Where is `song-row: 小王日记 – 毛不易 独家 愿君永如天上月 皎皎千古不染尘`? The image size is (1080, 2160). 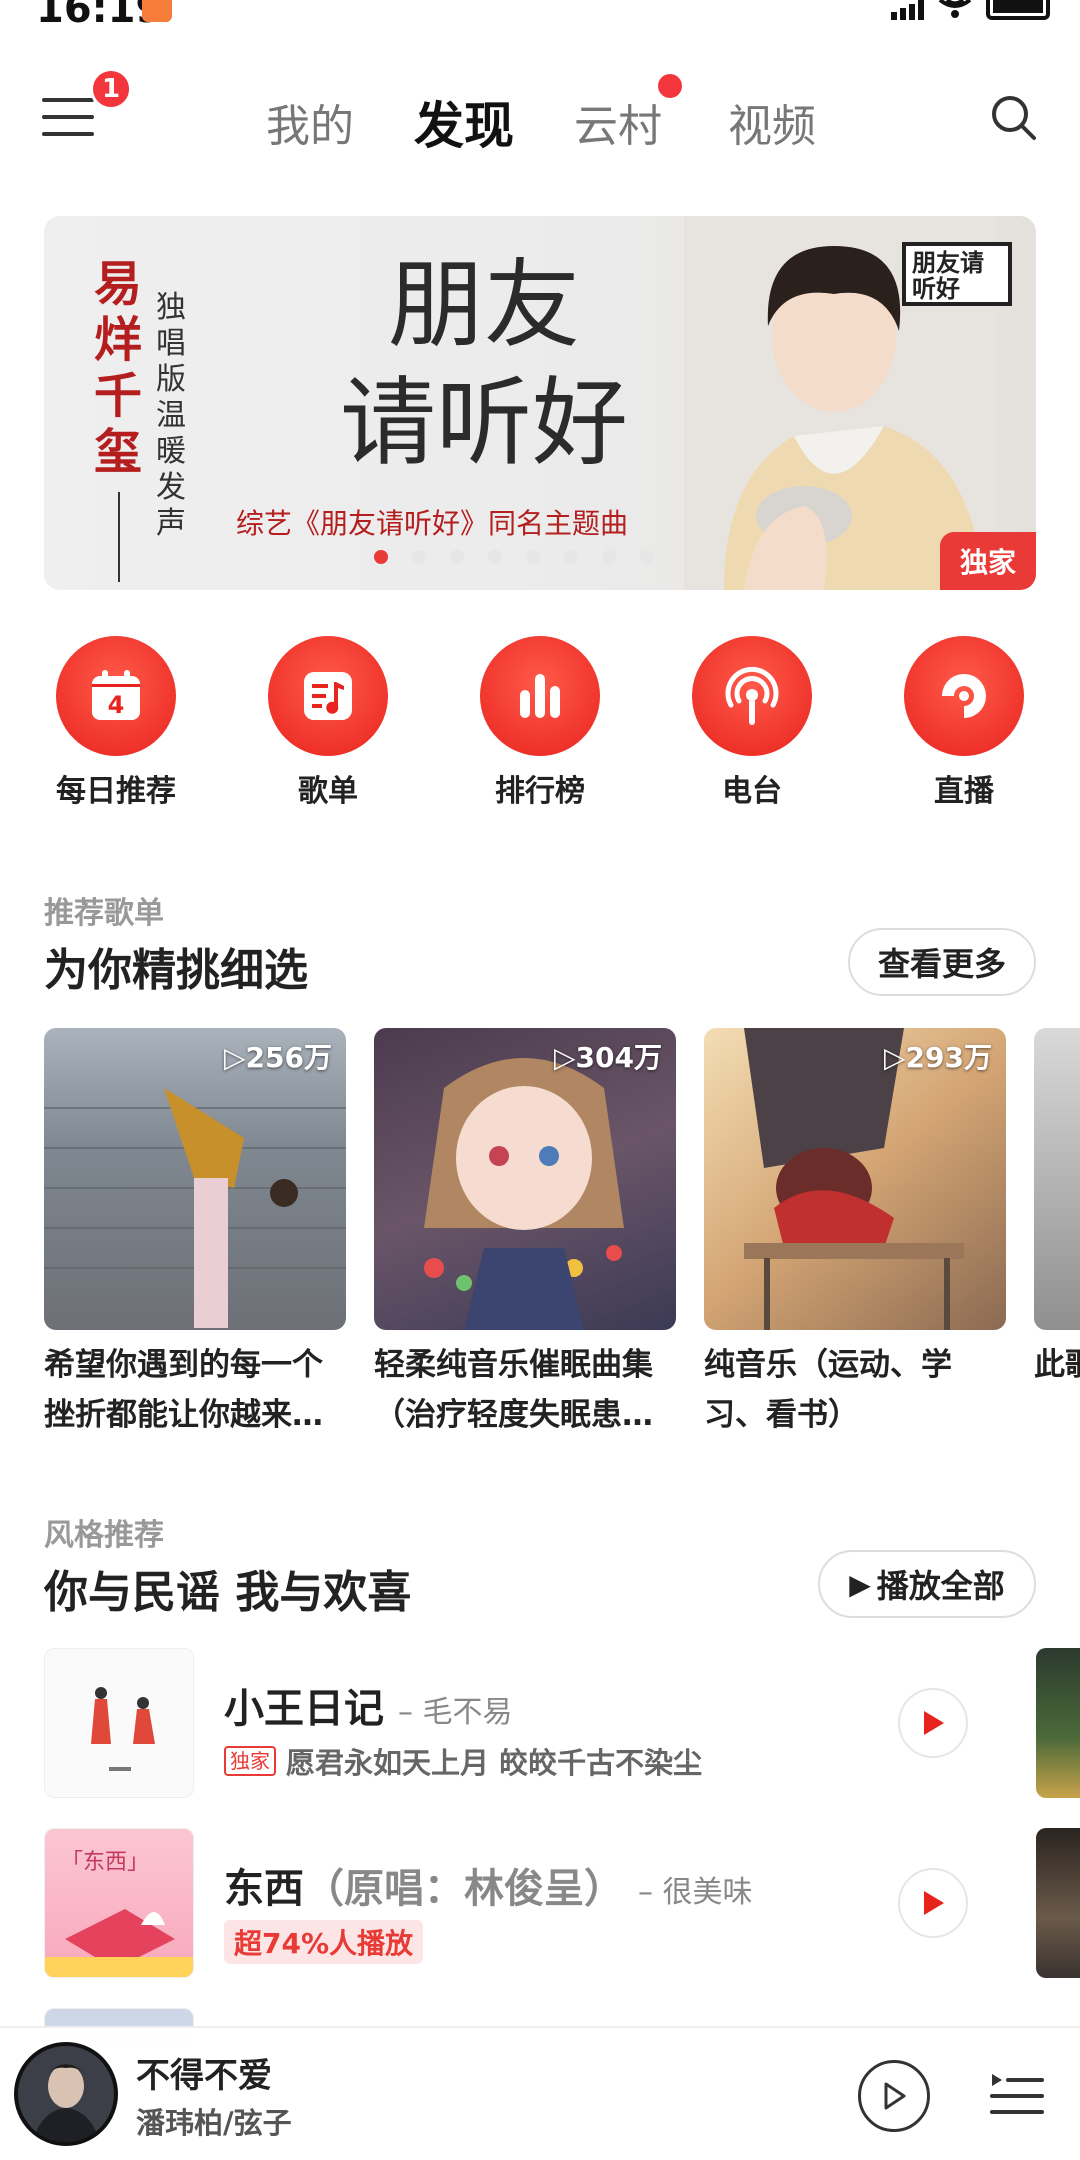 song-row: 小王日记 – 毛不易 独家 愿君永如天上月 皎皎千古不染尘 is located at coordinates (562, 1723).